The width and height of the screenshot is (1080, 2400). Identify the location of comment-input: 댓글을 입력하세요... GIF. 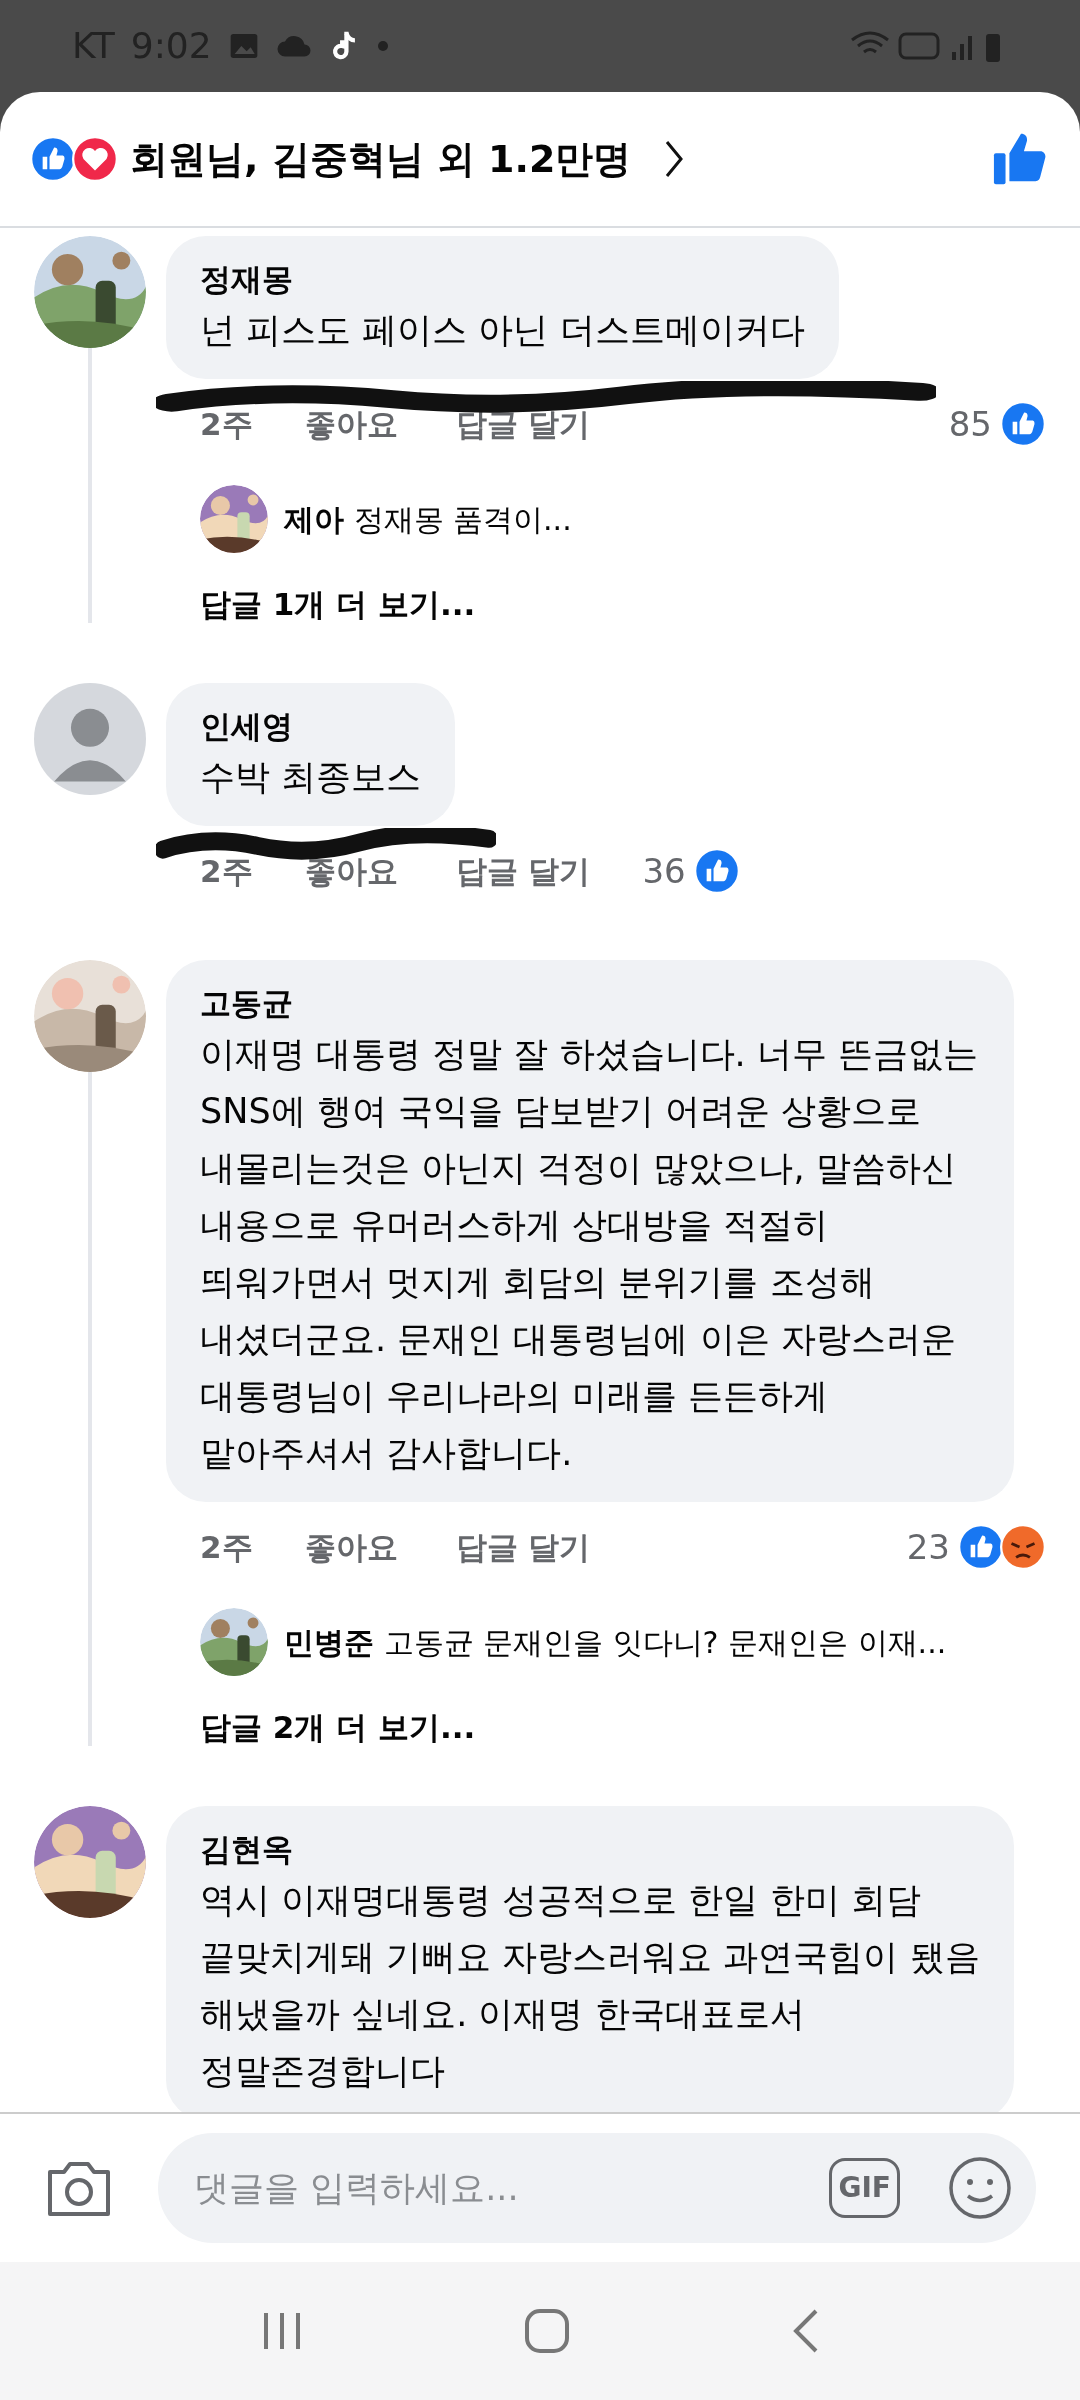
(597, 2188).